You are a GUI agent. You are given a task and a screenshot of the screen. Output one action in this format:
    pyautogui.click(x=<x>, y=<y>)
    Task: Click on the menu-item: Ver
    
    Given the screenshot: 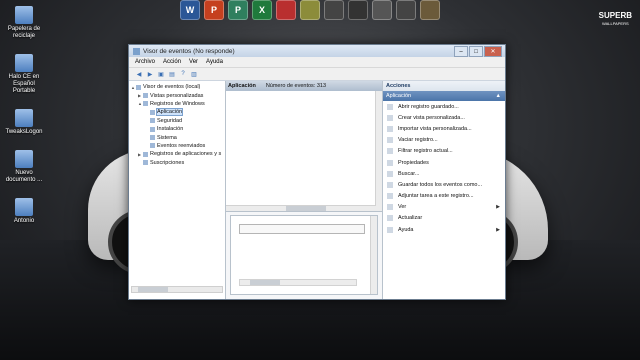 What is the action you would take?
    pyautogui.click(x=193, y=62)
    